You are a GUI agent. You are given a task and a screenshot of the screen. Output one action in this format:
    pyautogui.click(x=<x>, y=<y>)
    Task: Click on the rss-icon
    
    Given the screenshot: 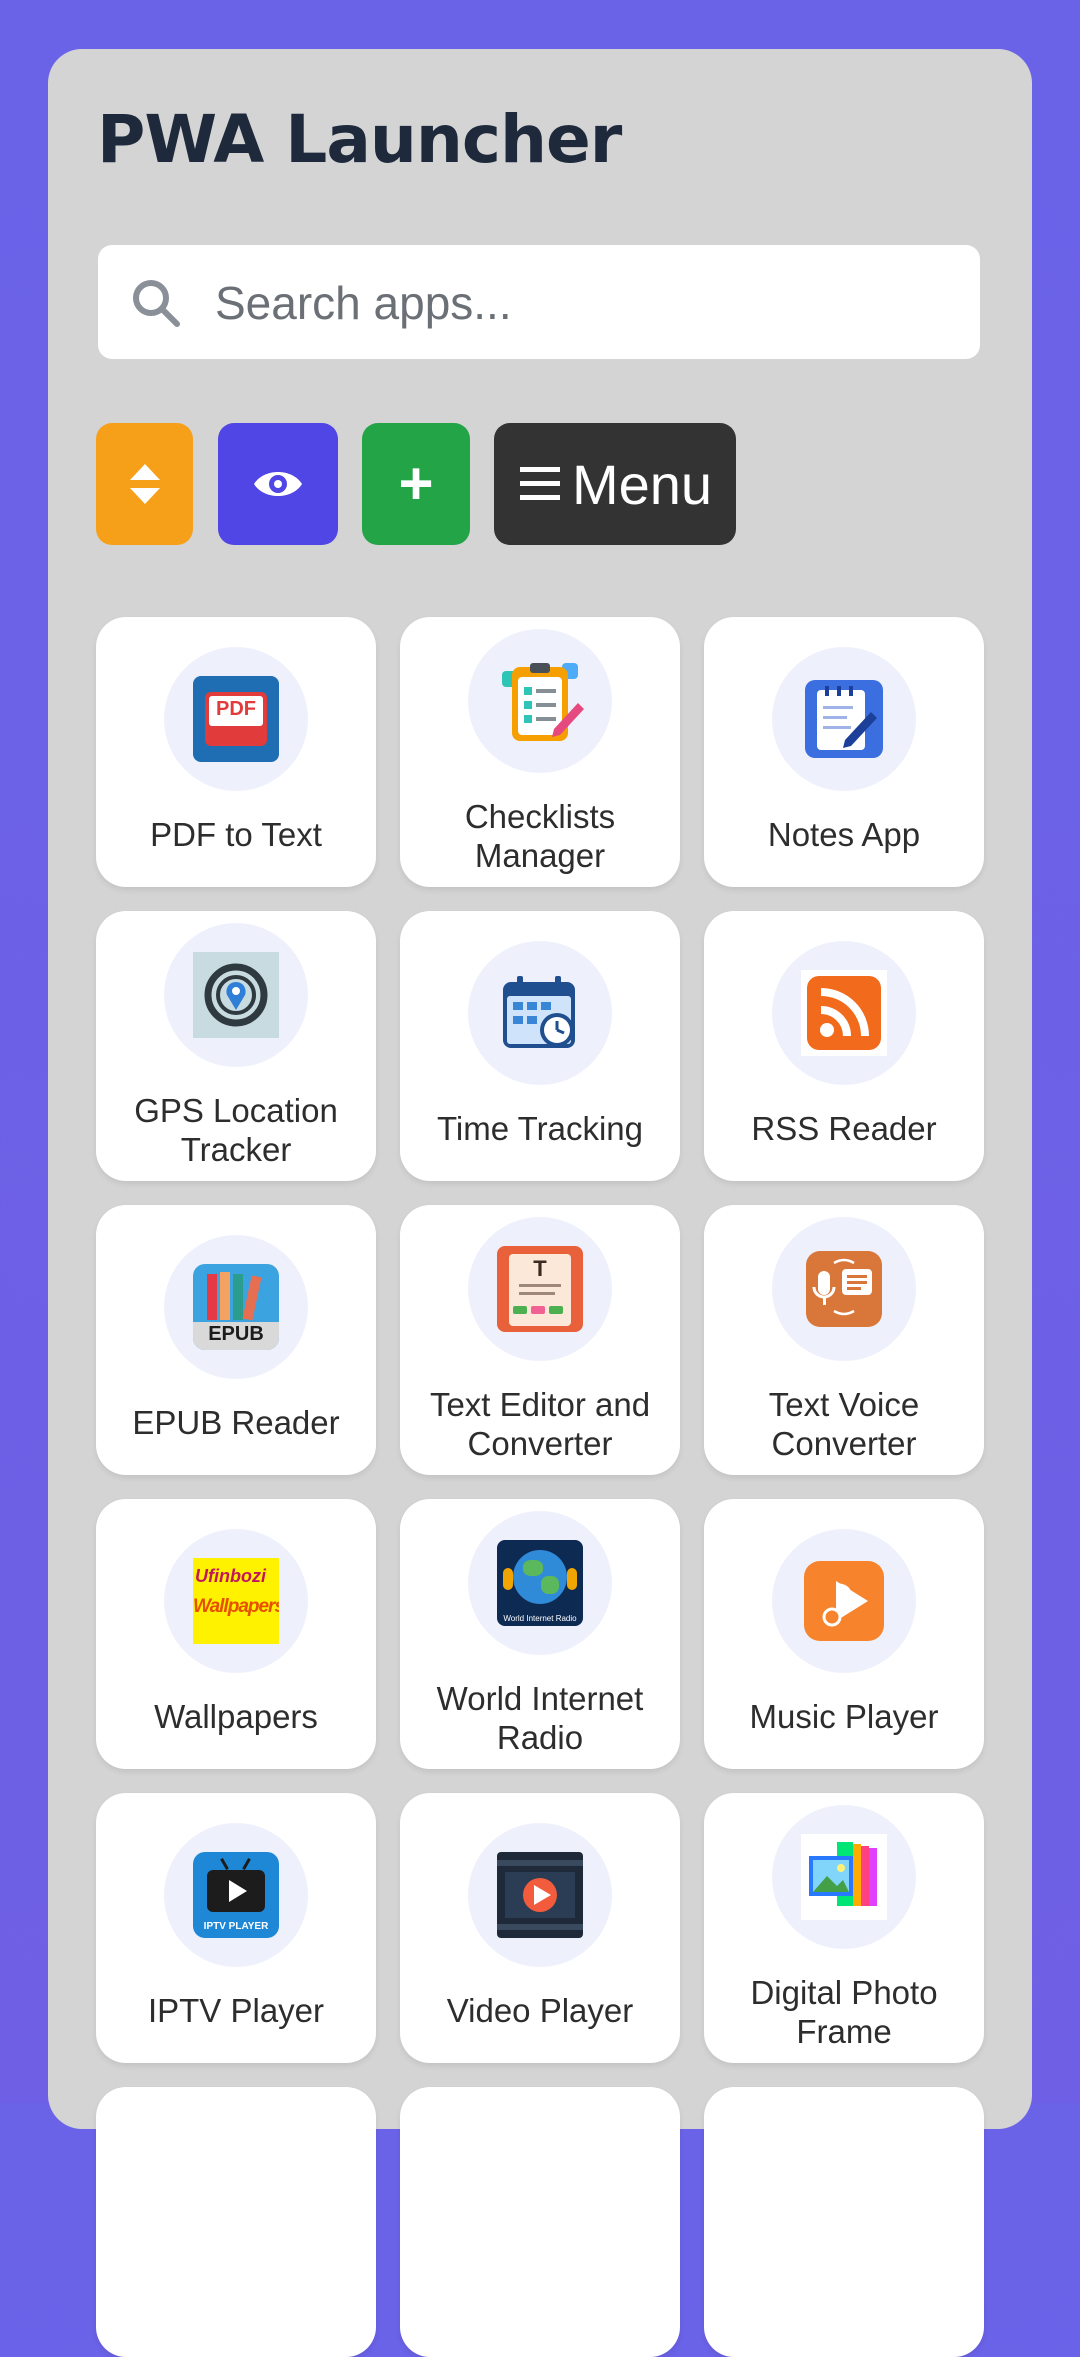 What is the action you would take?
    pyautogui.click(x=844, y=1013)
    